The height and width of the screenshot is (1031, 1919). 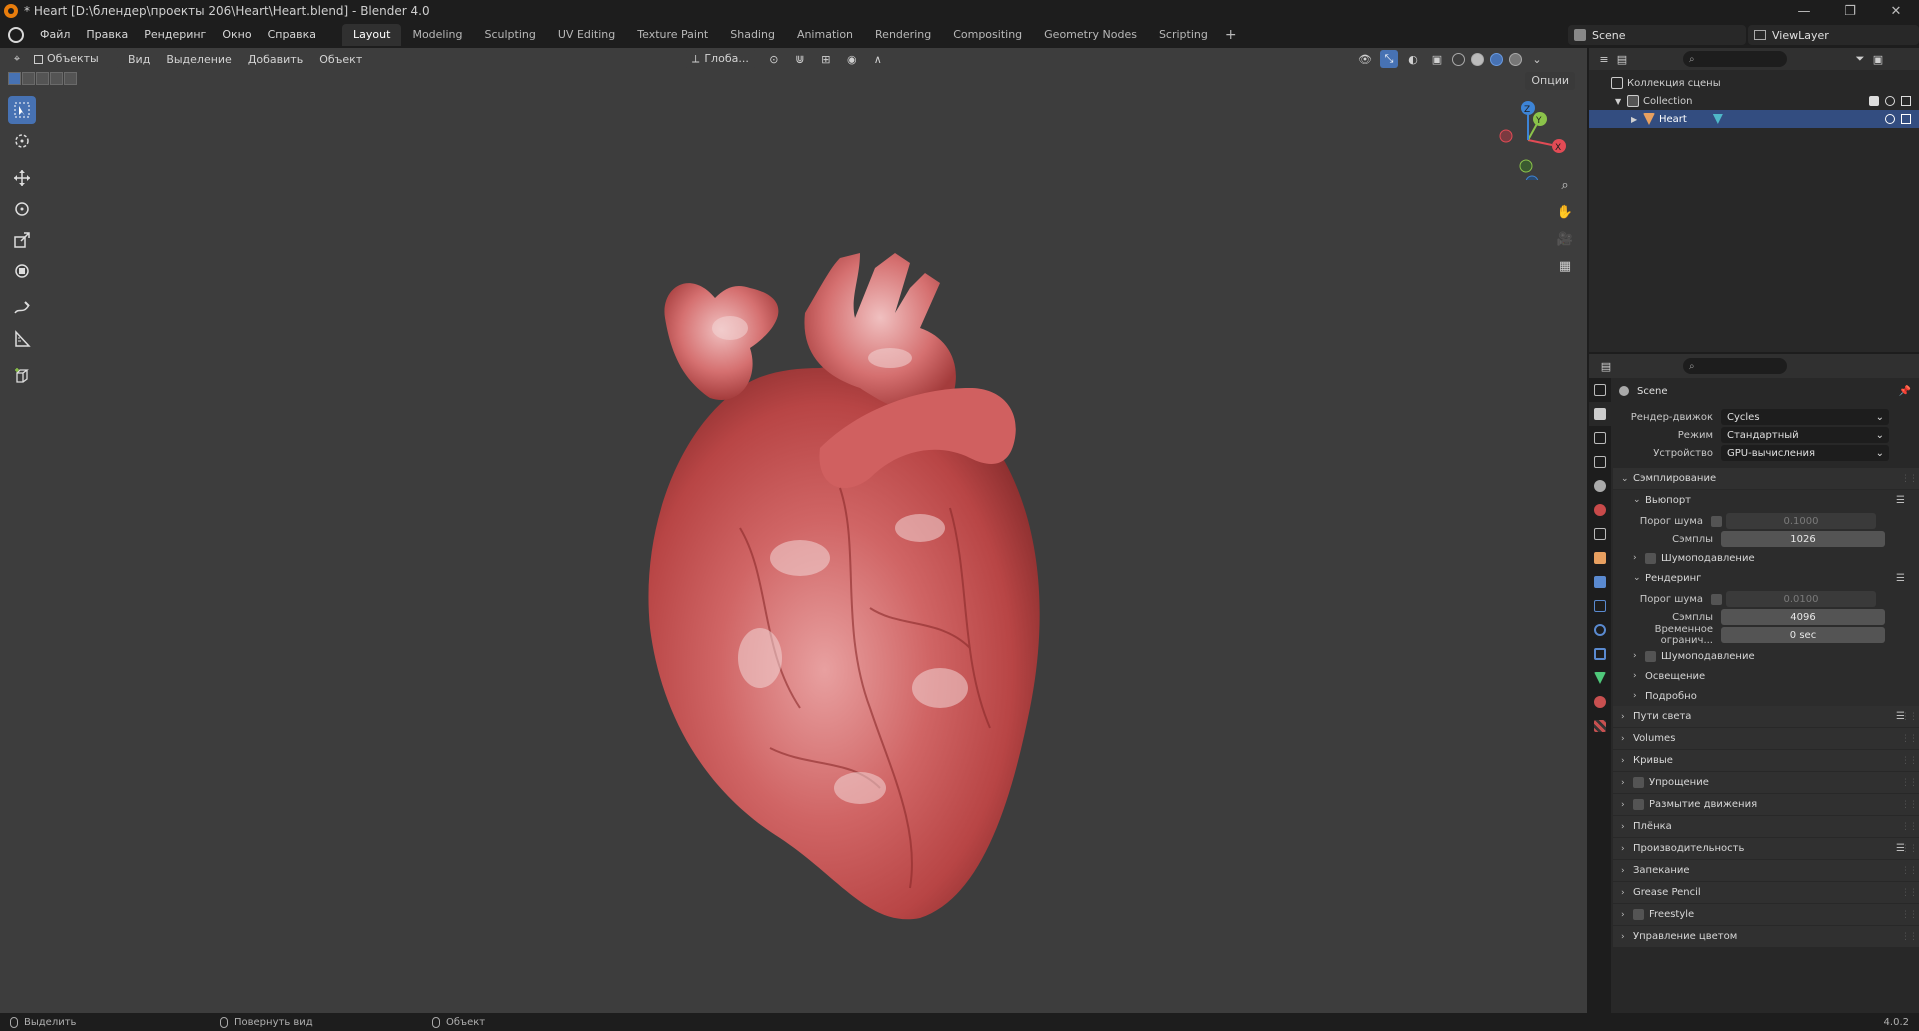 I want to click on mode-dropdown: Стандартный ⌄, so click(x=1805, y=435).